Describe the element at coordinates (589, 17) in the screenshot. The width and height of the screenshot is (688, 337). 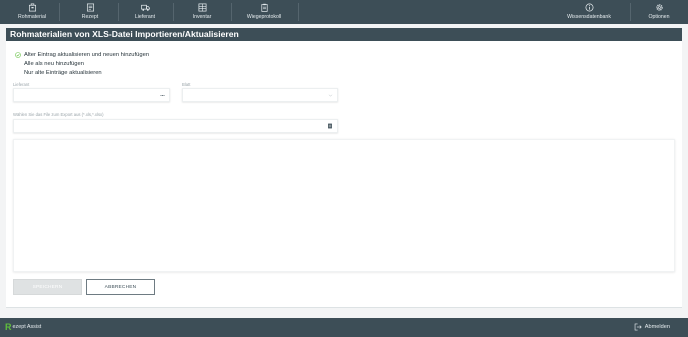
I see `nav-label-wissensdatenbank: Wissensdatenbank` at that location.